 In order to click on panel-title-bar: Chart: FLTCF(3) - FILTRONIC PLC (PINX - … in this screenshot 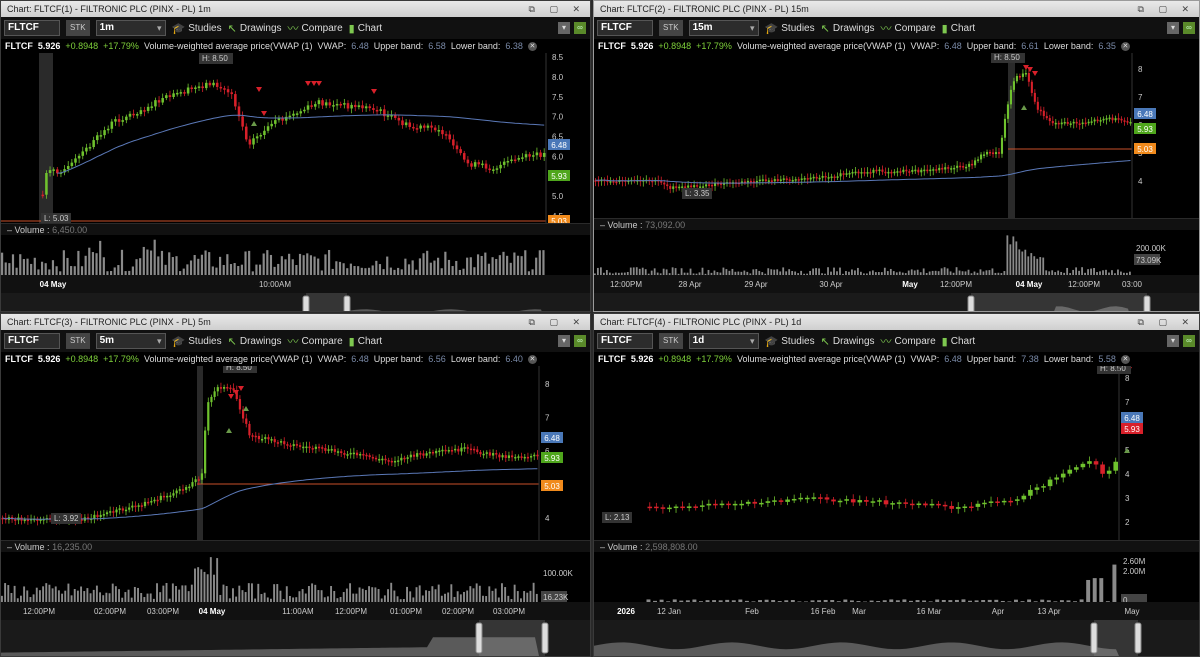, I will do `click(295, 322)`.